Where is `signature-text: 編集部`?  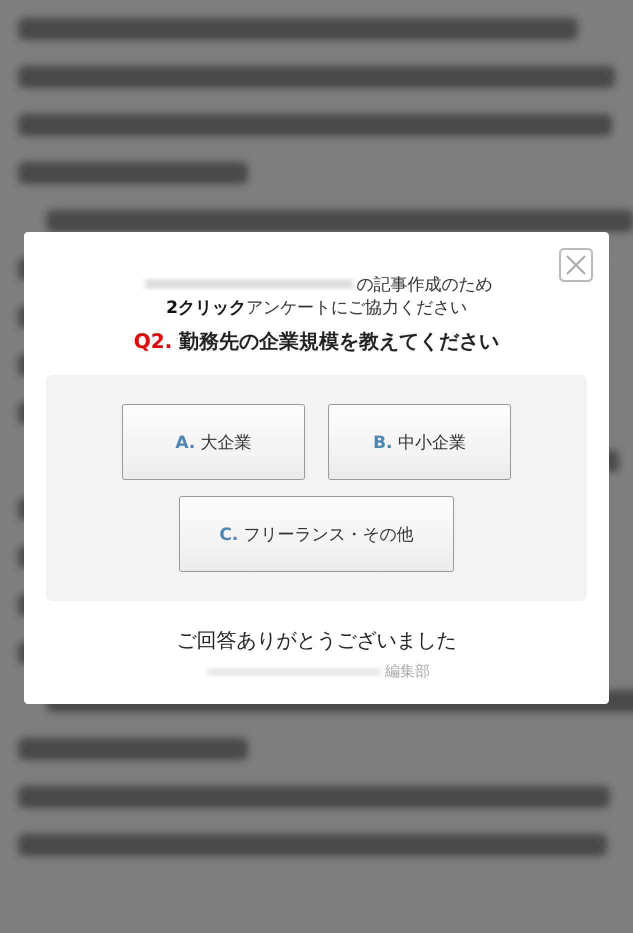
signature-text: 編集部 is located at coordinates (407, 671).